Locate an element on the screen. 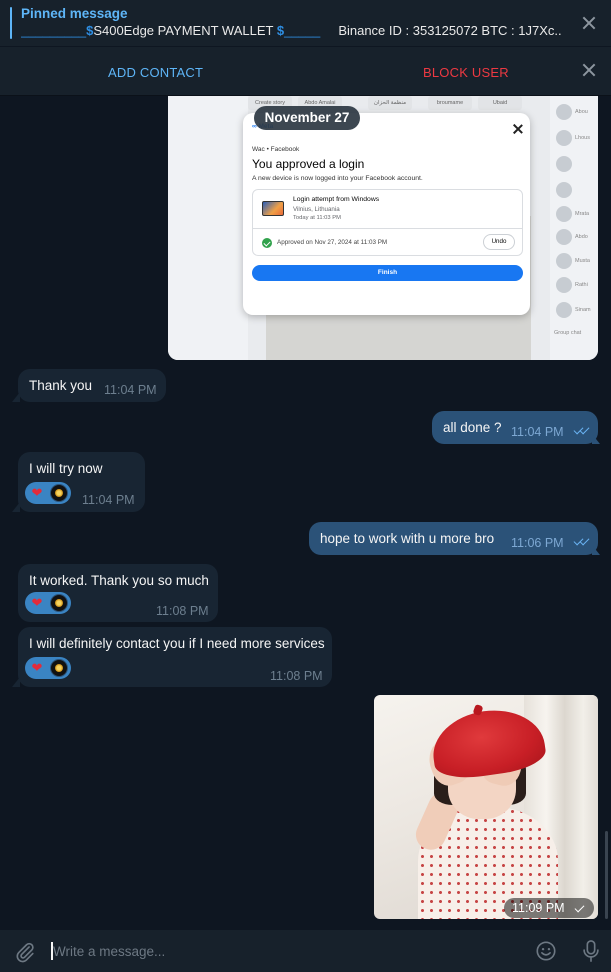  outgoing-message: all done ? 11:04 PM is located at coordinates (515, 427).